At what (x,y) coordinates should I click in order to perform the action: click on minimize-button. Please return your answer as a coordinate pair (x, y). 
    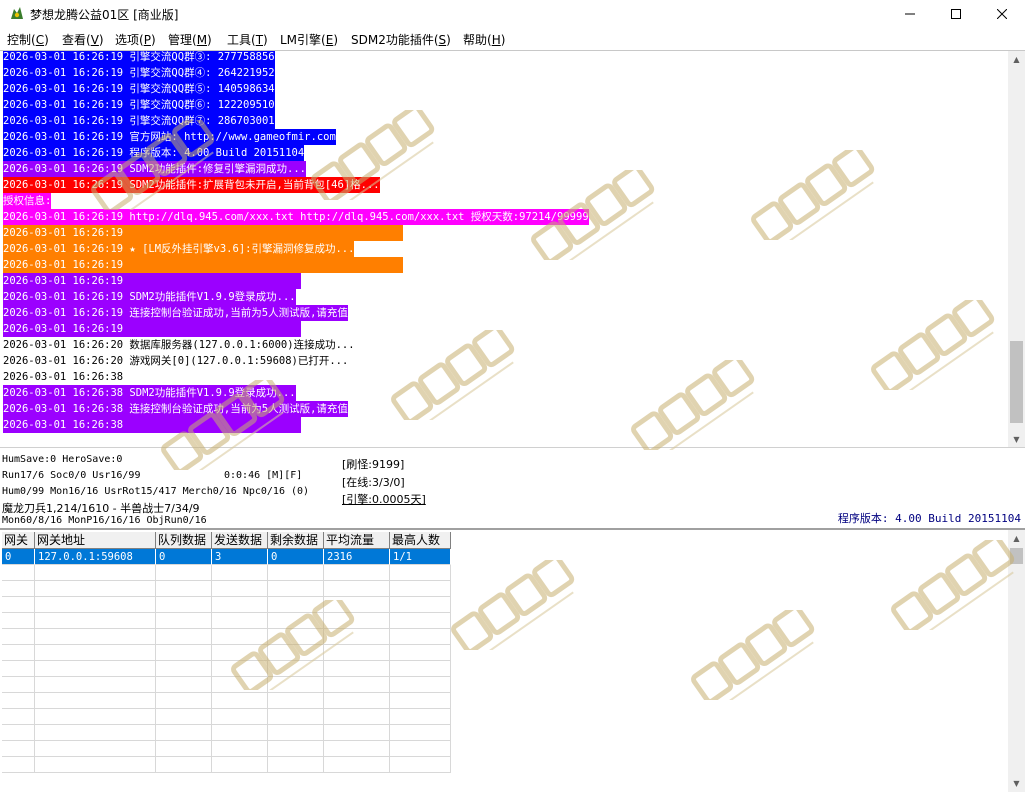
    Looking at the image, I should click on (910, 14).